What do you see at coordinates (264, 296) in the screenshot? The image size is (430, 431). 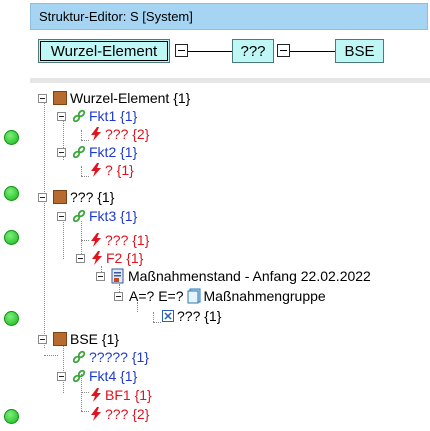 I see `tree-node-label: Maßnahmengruppe` at bounding box center [264, 296].